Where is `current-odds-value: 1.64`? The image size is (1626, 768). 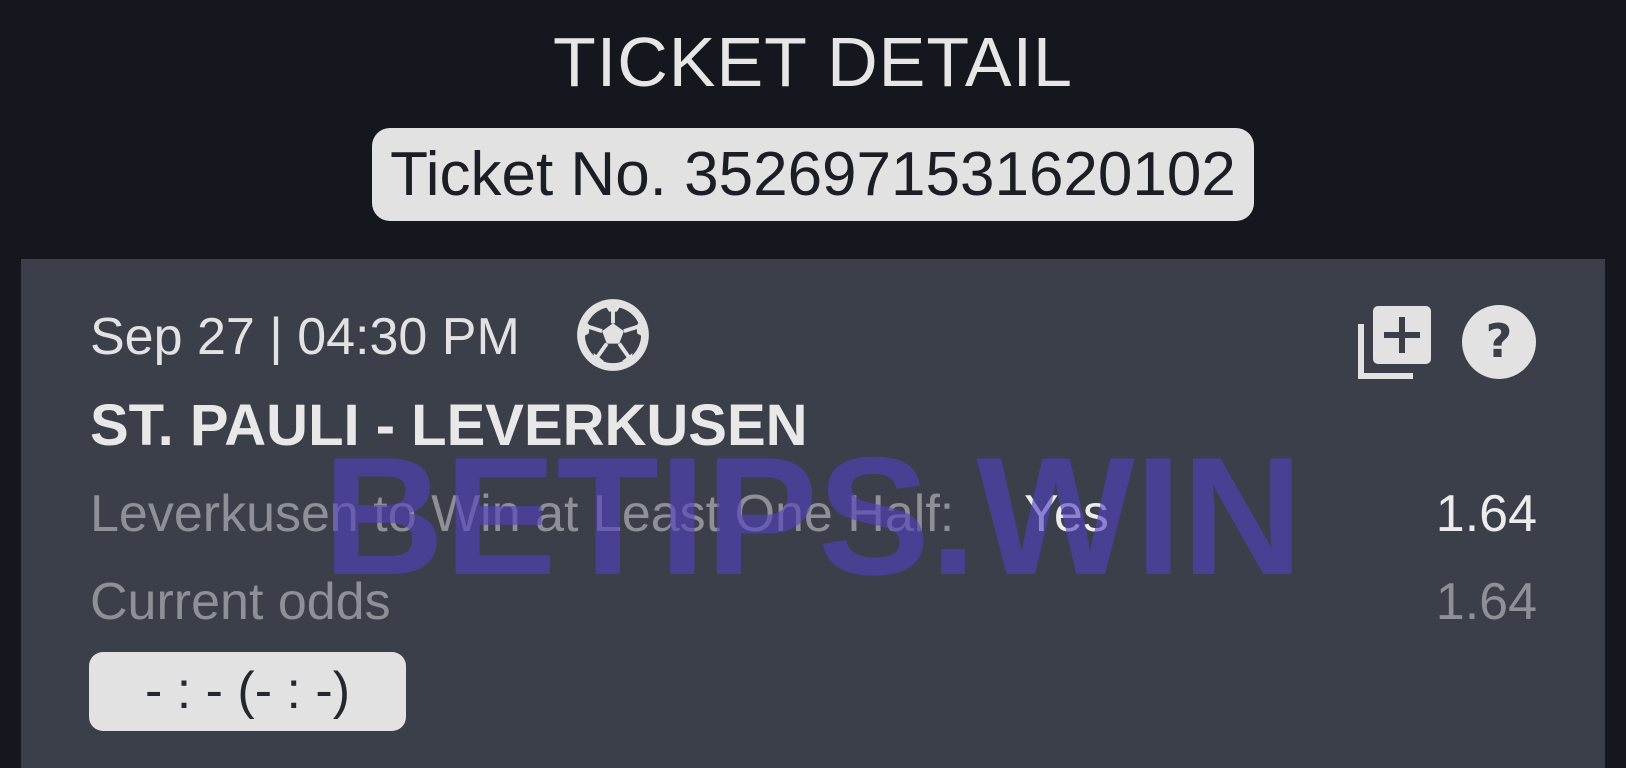 current-odds-value: 1.64 is located at coordinates (1486, 602).